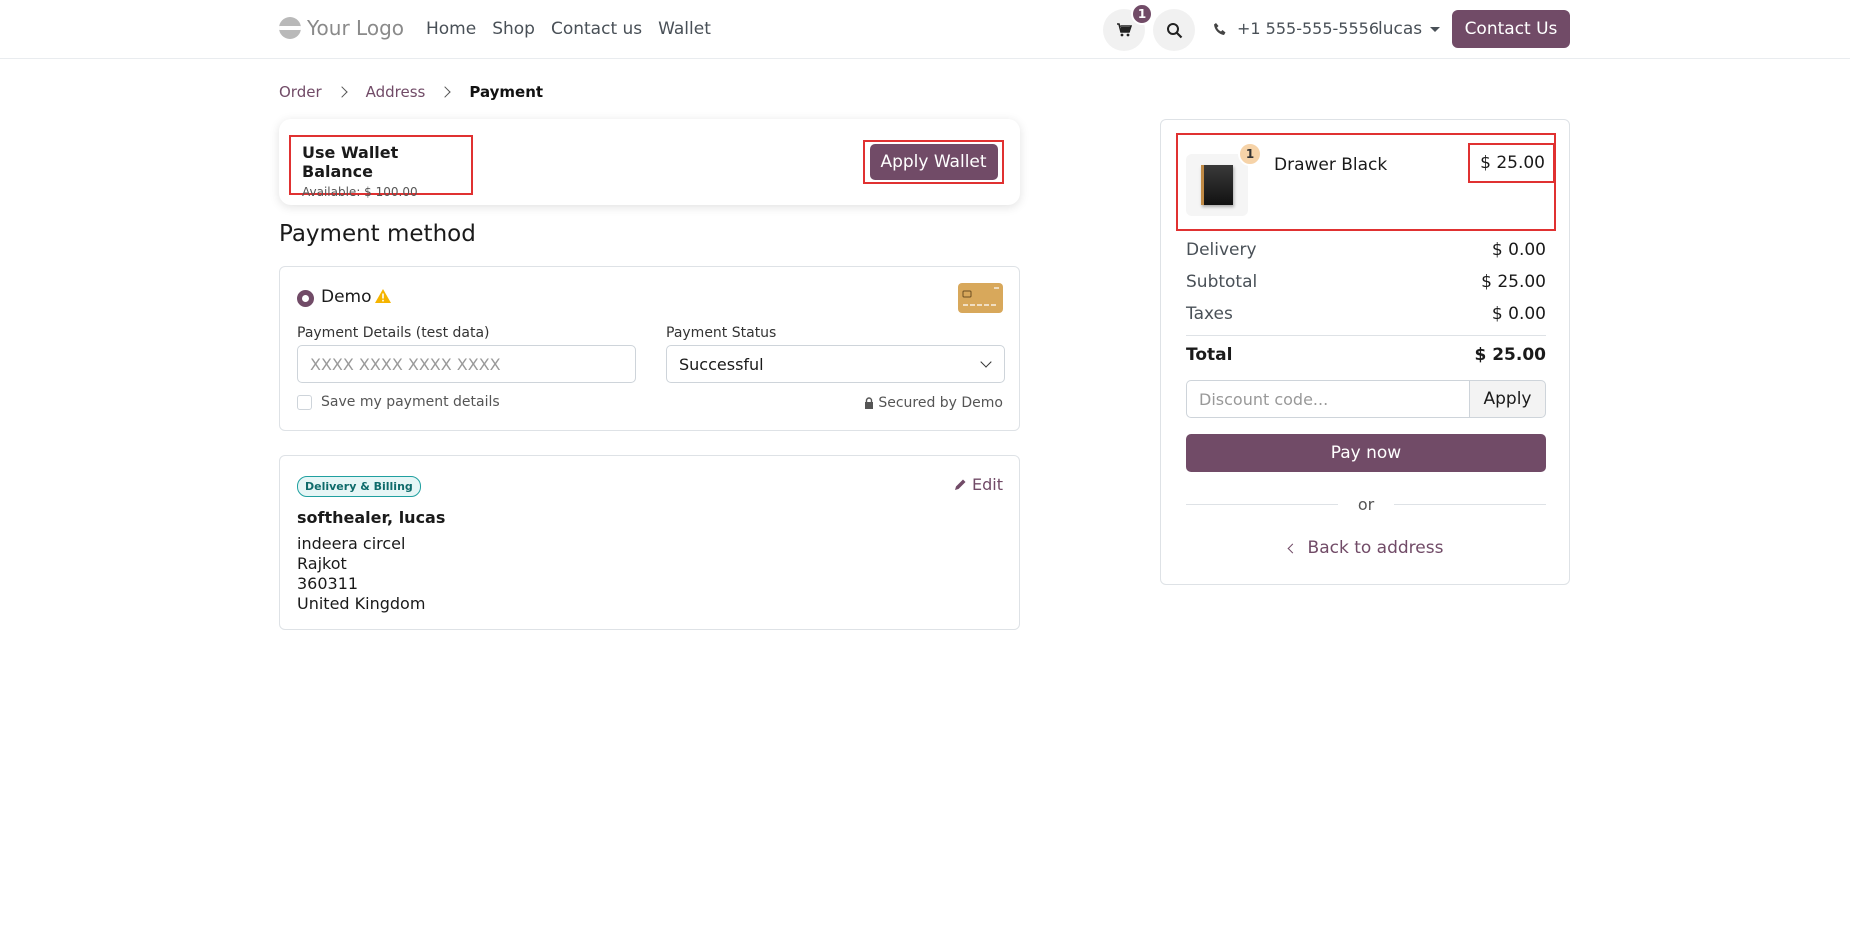  Describe the element at coordinates (1366, 282) in the screenshot. I see `summary-row-subtotal: Subtotal $ 25.00` at that location.